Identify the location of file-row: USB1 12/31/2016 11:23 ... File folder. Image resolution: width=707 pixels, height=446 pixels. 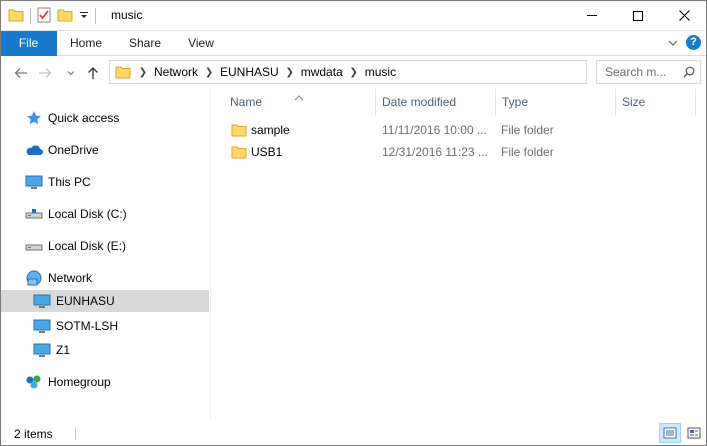
(461, 152).